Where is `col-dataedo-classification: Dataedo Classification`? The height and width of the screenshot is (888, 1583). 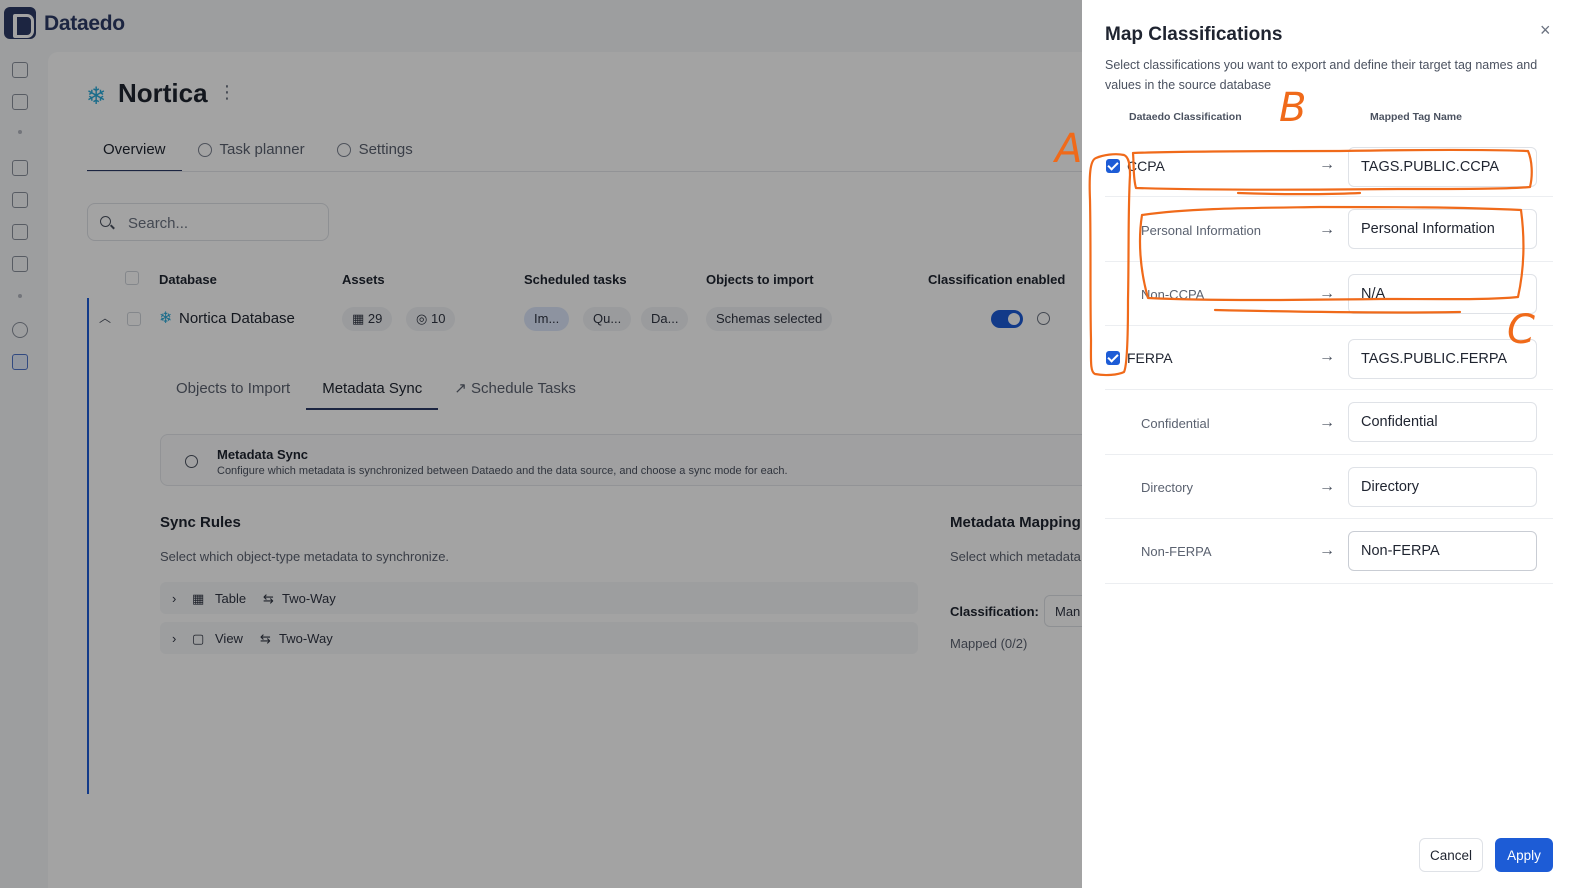
col-dataedo-classification: Dataedo Classification is located at coordinates (1185, 117).